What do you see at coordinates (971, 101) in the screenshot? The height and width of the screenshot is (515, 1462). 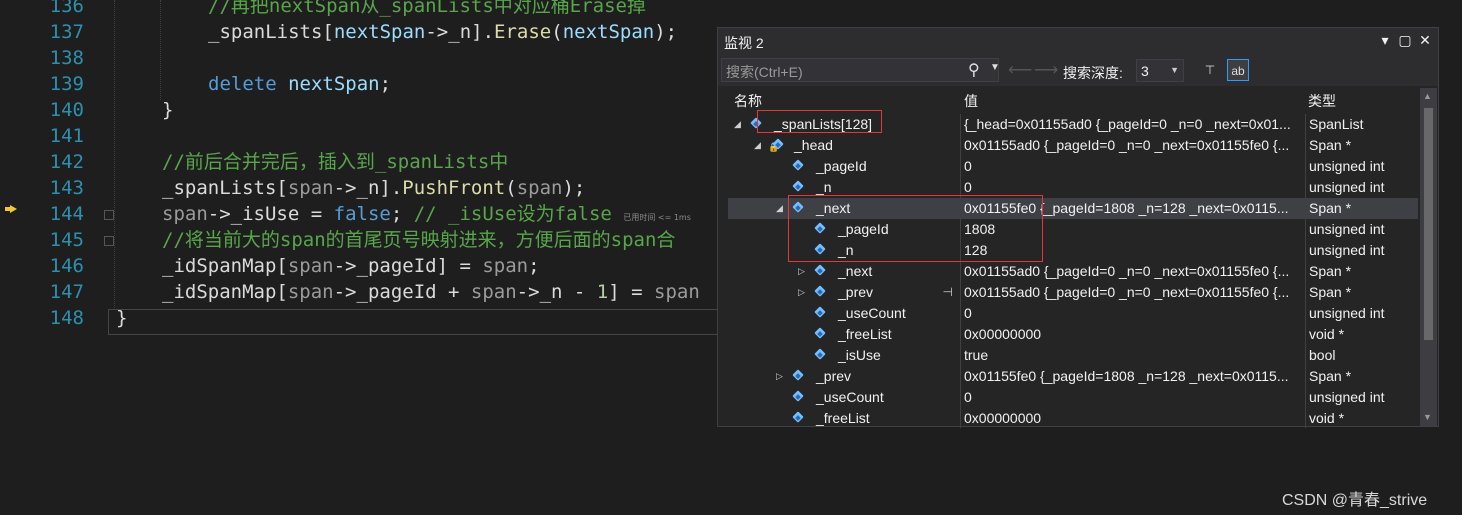 I see `column-value: 值` at bounding box center [971, 101].